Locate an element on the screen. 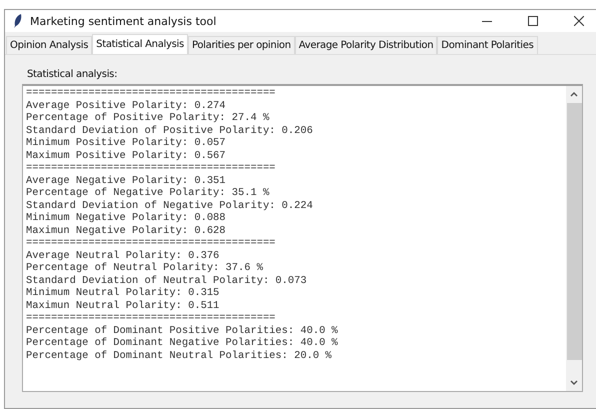 This screenshot has height=409, width=596. output-line: Standard Deviation of Positive Polarity: 0.206 is located at coordinates (169, 130).